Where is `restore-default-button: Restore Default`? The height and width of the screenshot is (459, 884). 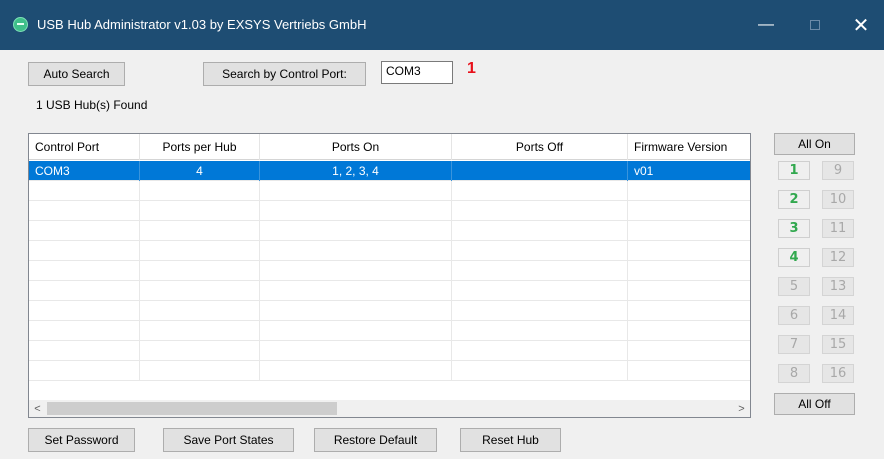 restore-default-button: Restore Default is located at coordinates (375, 440).